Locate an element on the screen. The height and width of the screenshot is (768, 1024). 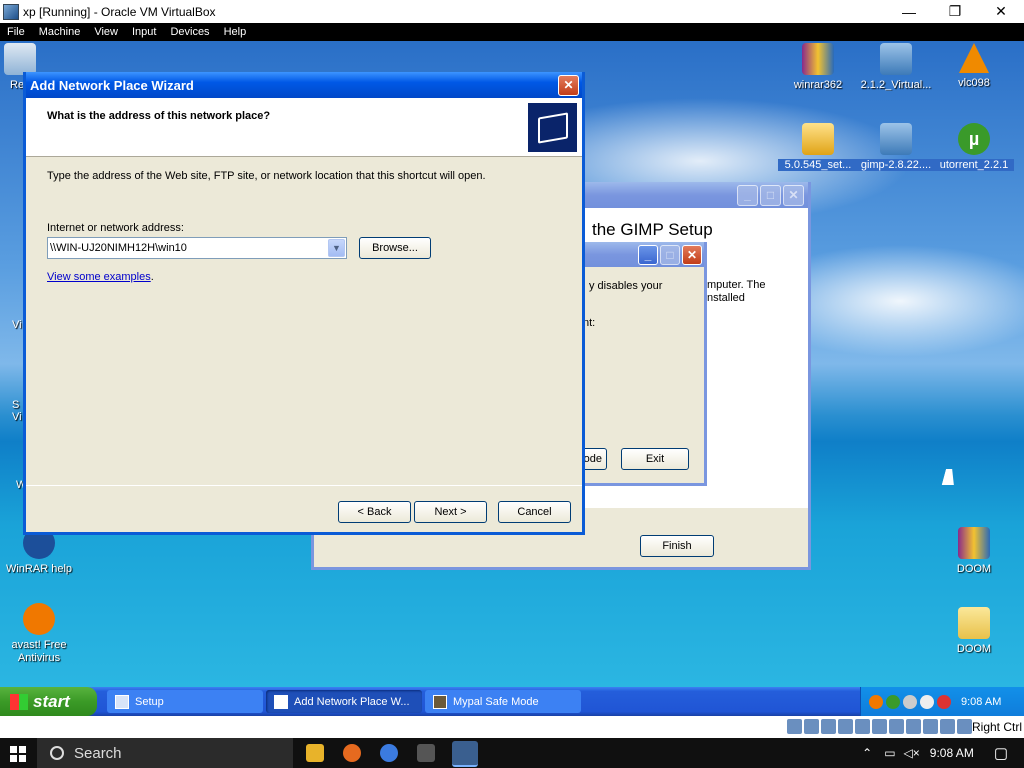
windows10-tray: ⌃ ▭ ◁× 9:08 AM ▢ is located at coordinates (943, 753).